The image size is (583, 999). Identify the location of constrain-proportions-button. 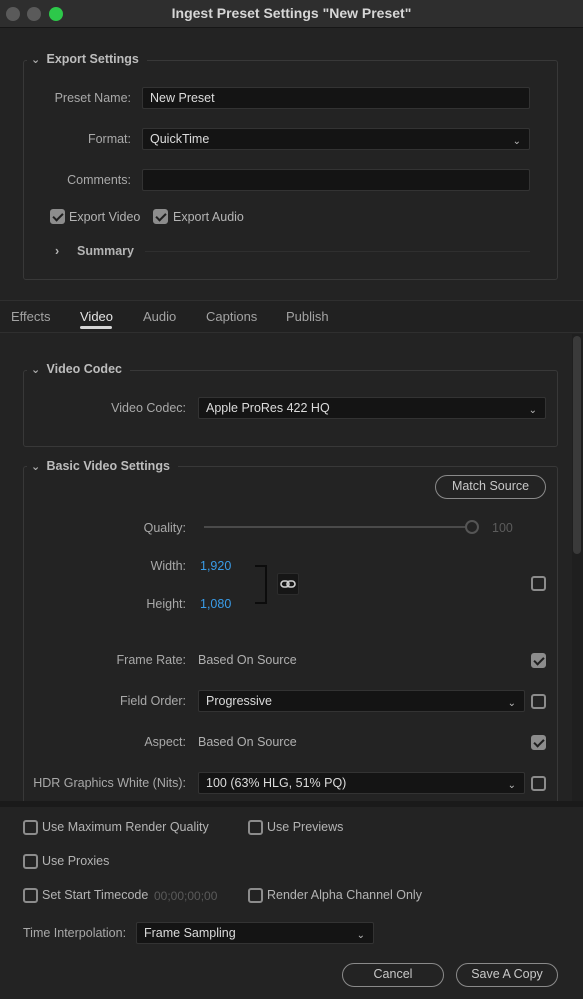
(288, 584).